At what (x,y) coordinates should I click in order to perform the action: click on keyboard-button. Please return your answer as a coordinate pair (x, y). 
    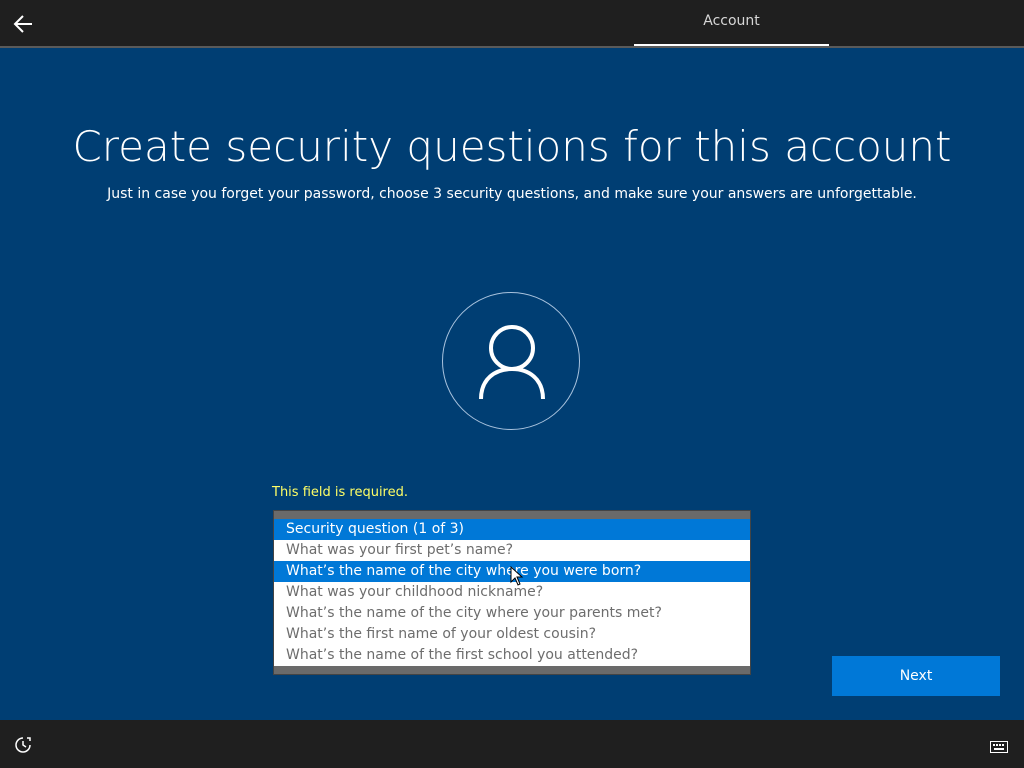
    Looking at the image, I should click on (999, 745).